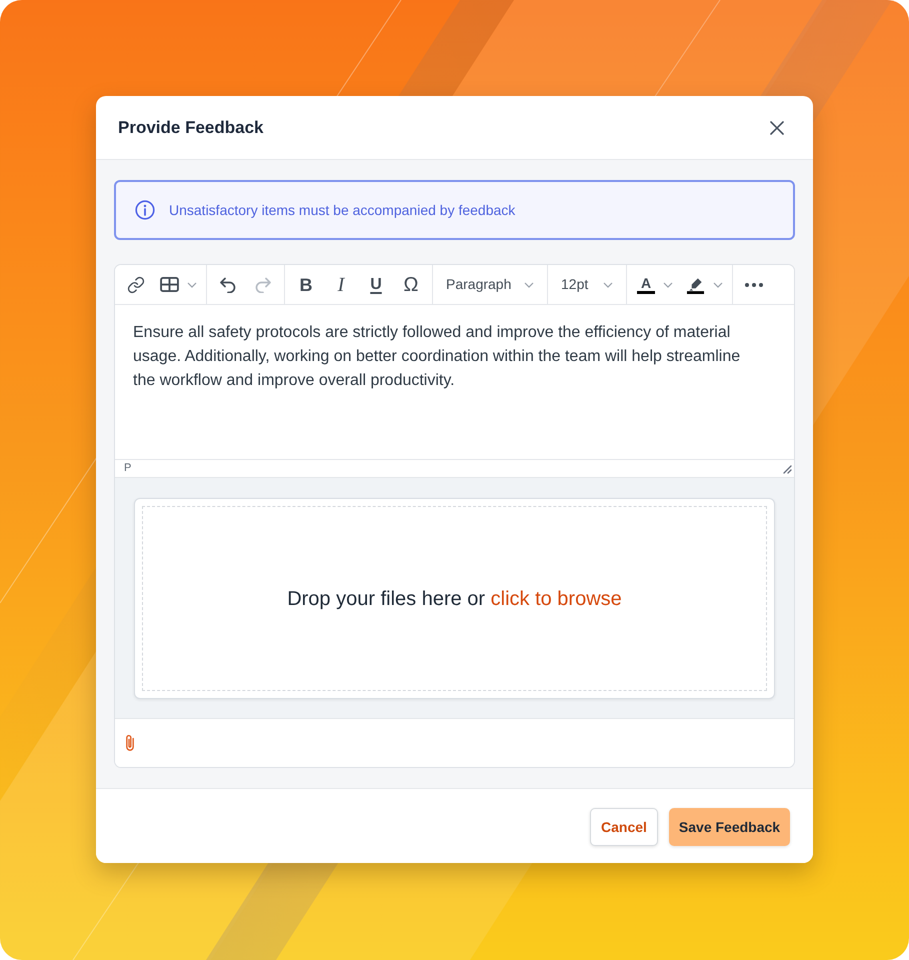 This screenshot has height=960, width=909. Describe the element at coordinates (145, 210) in the screenshot. I see `info-icon` at that location.